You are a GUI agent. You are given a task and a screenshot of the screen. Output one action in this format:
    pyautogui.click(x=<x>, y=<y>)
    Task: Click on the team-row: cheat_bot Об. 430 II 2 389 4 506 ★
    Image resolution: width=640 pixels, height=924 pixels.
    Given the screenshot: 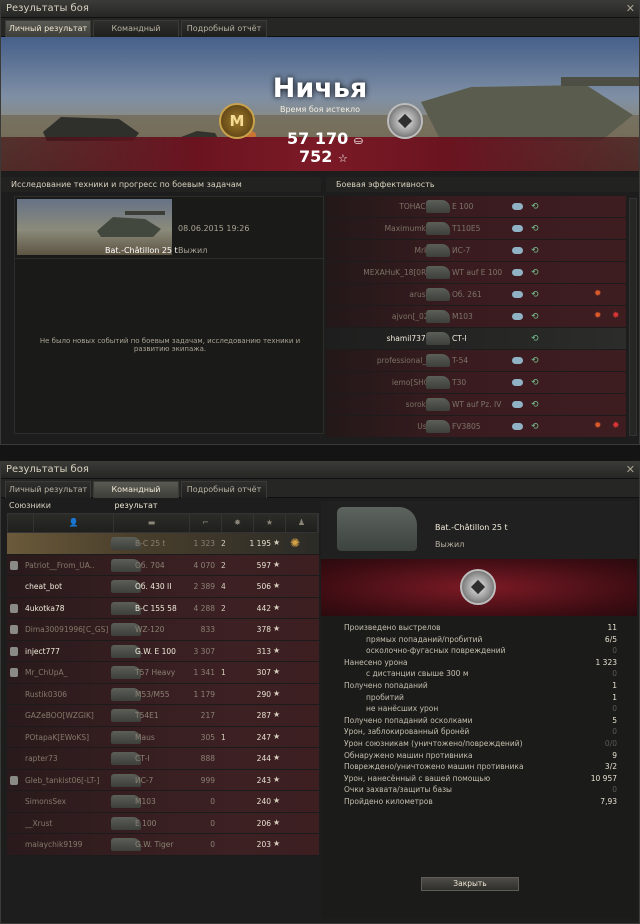 What is the action you would take?
    pyautogui.click(x=163, y=587)
    